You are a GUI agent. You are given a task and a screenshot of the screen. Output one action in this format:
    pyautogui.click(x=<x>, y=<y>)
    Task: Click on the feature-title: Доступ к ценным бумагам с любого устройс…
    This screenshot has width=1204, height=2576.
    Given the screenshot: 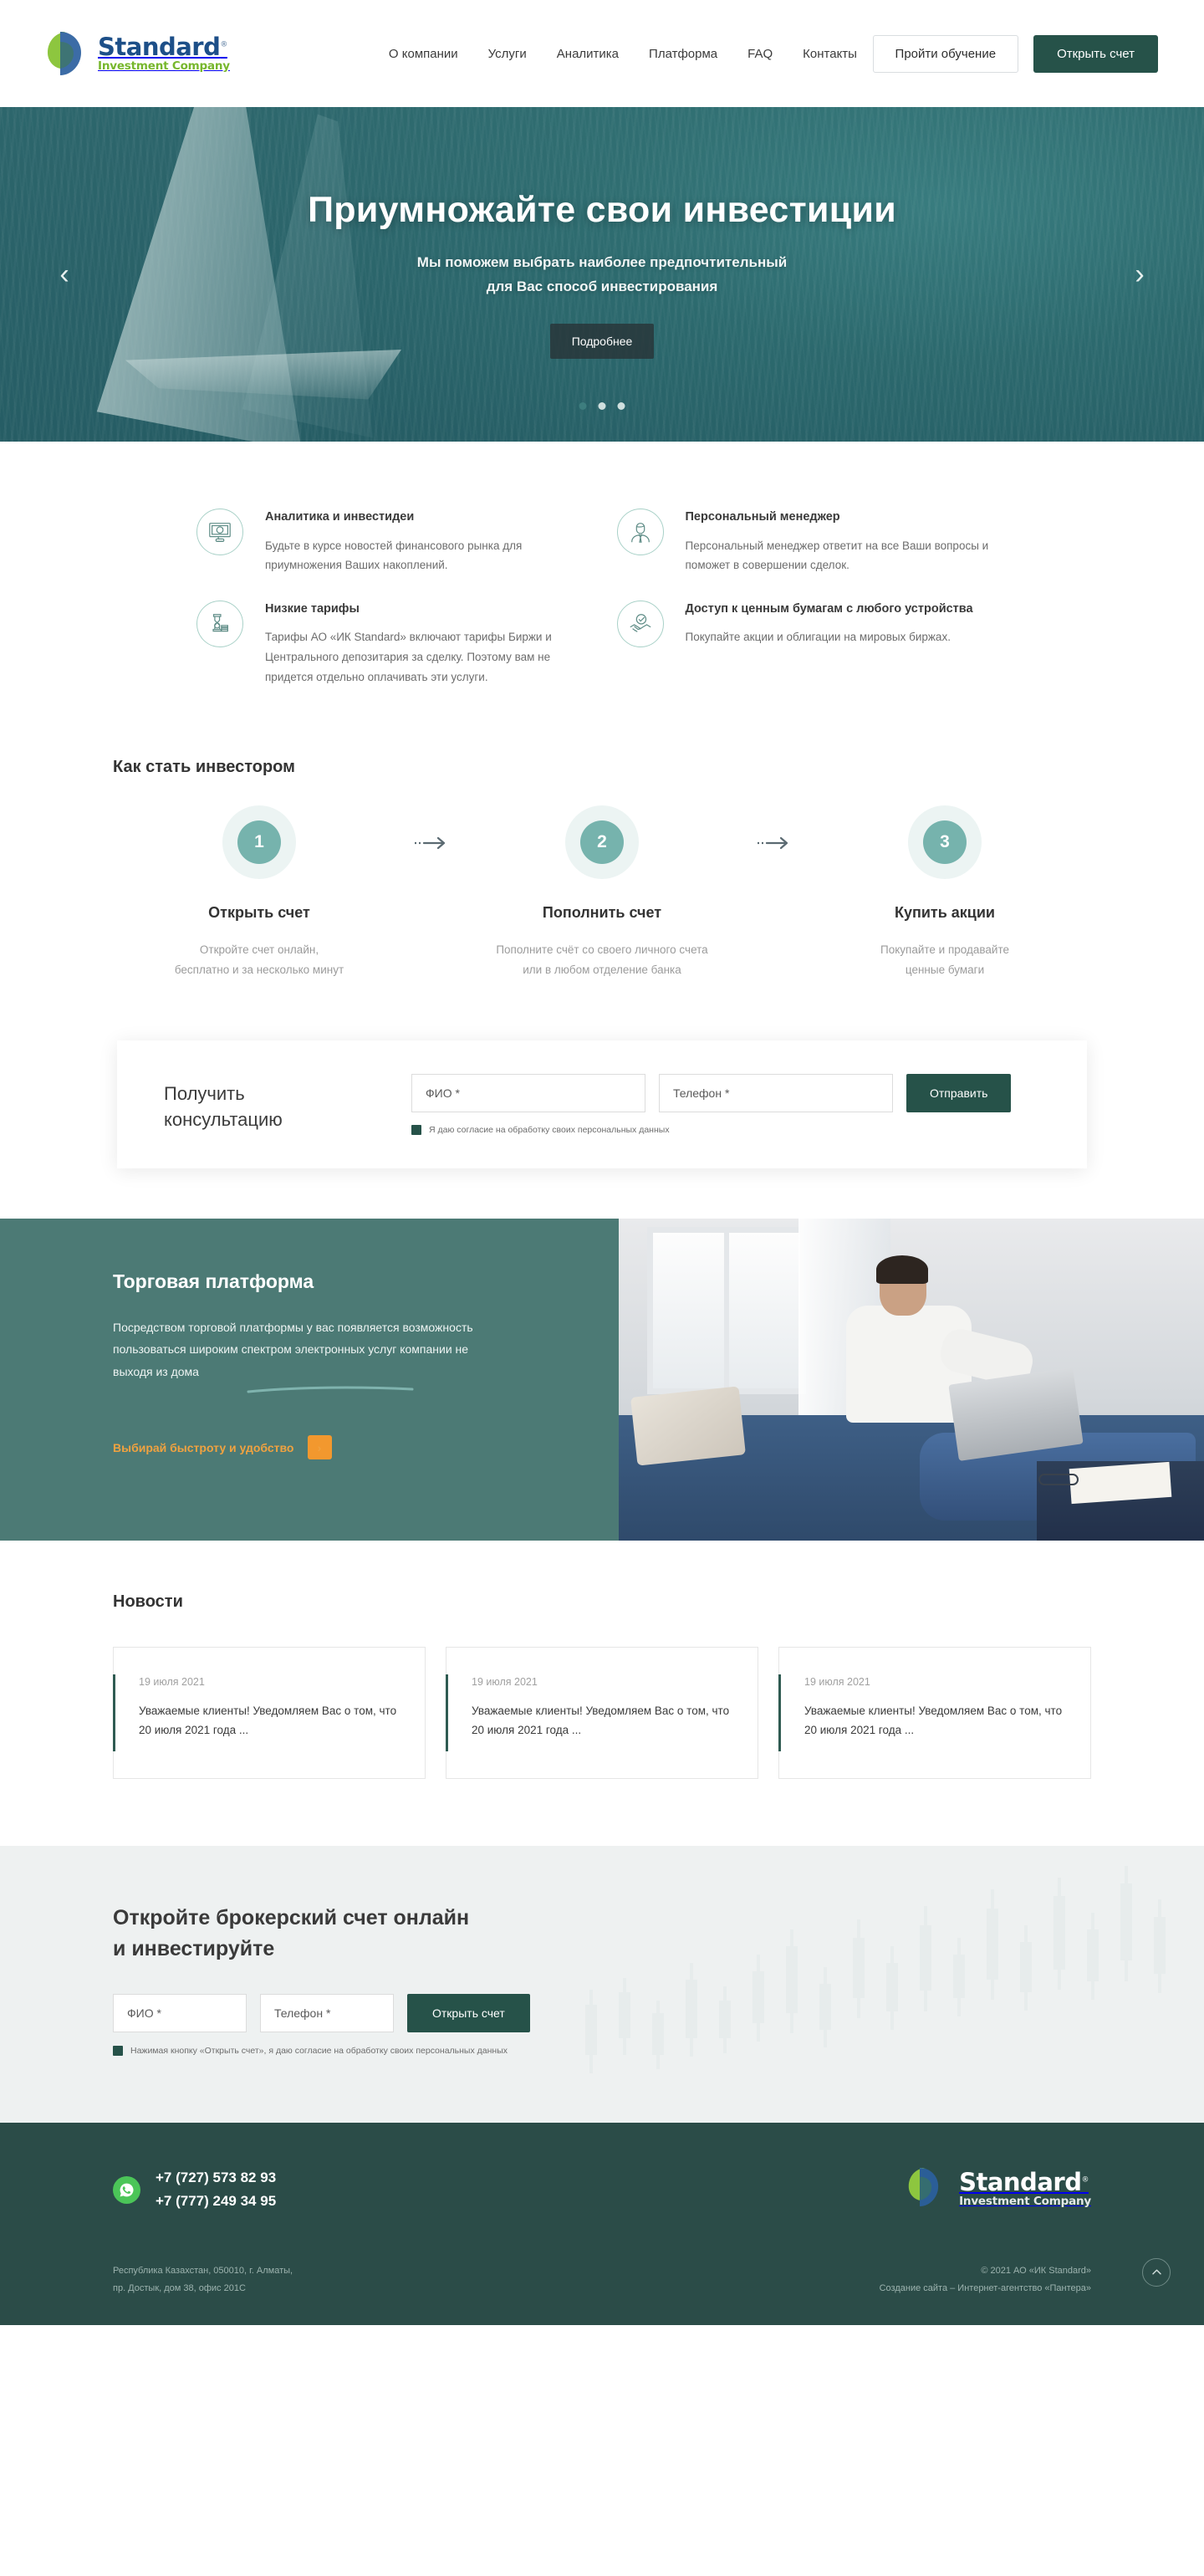 What is the action you would take?
    pyautogui.click(x=829, y=608)
    